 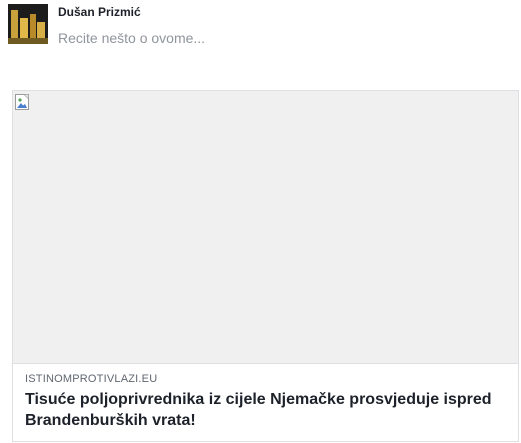 I want to click on author-name: Dušan Prizmić, so click(x=99, y=12).